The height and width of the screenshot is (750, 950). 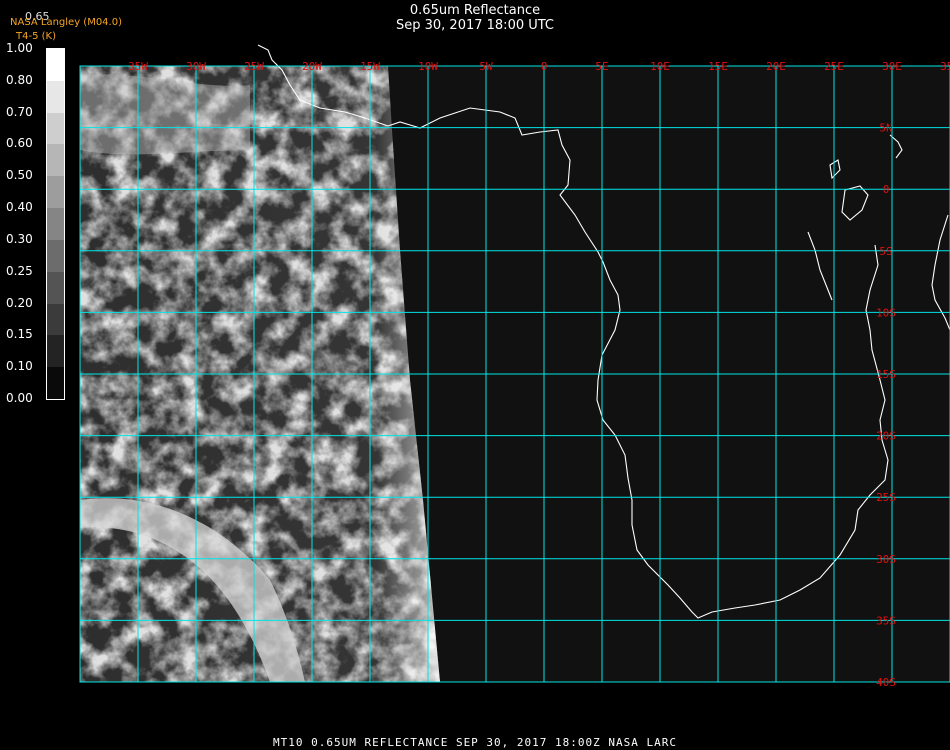 What do you see at coordinates (886, 436) in the screenshot?
I see `latitude-label: 20S` at bounding box center [886, 436].